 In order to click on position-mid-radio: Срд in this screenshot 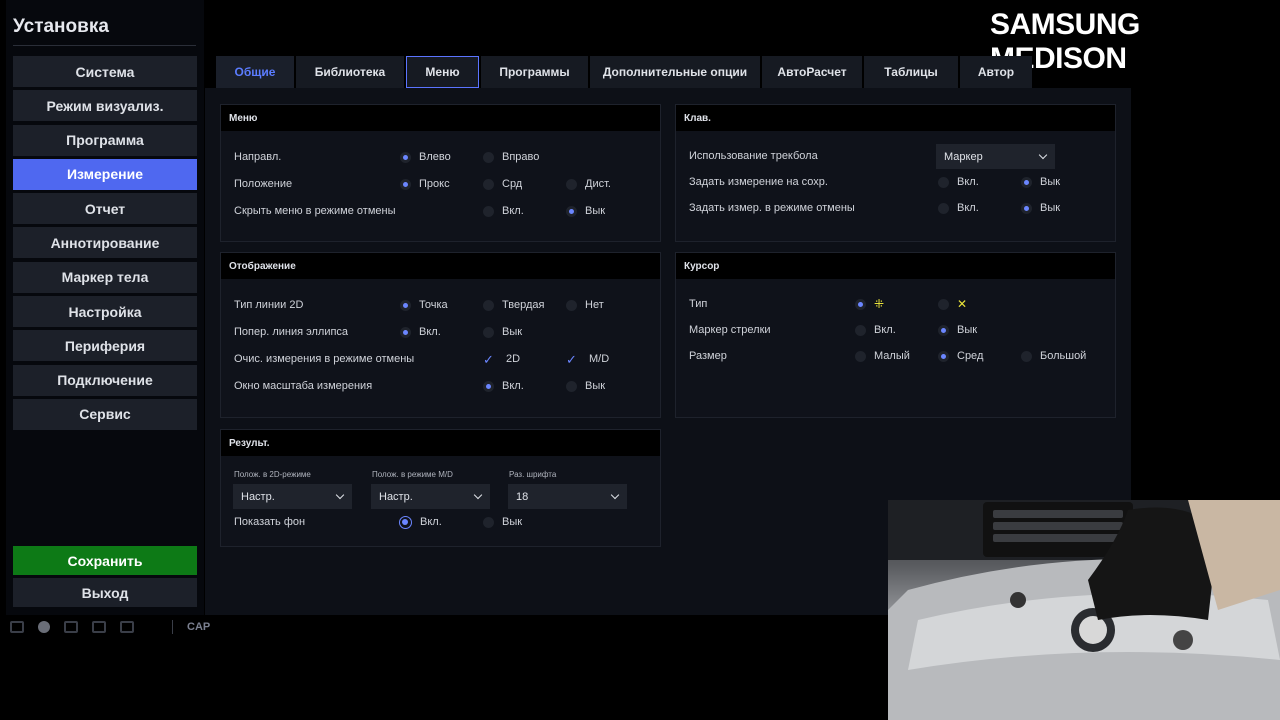, I will do `click(502, 184)`.